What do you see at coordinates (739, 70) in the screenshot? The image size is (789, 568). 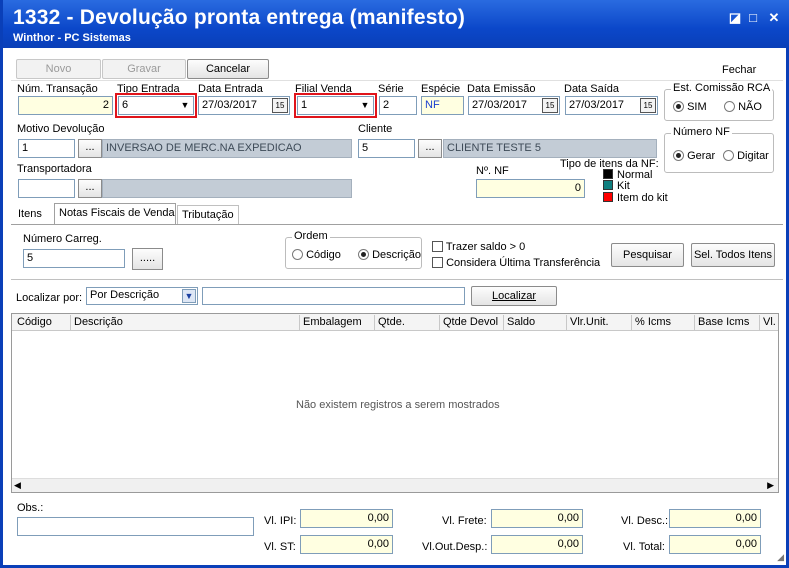 I see `fechar-button: Fechar` at bounding box center [739, 70].